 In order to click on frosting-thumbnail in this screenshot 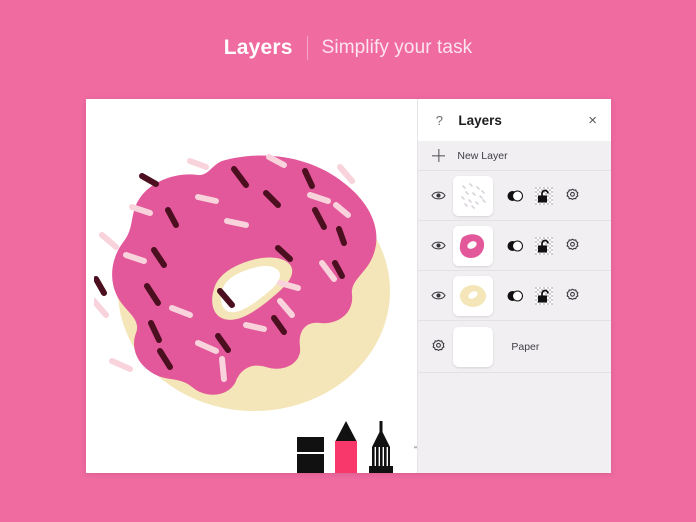, I will do `click(473, 245)`.